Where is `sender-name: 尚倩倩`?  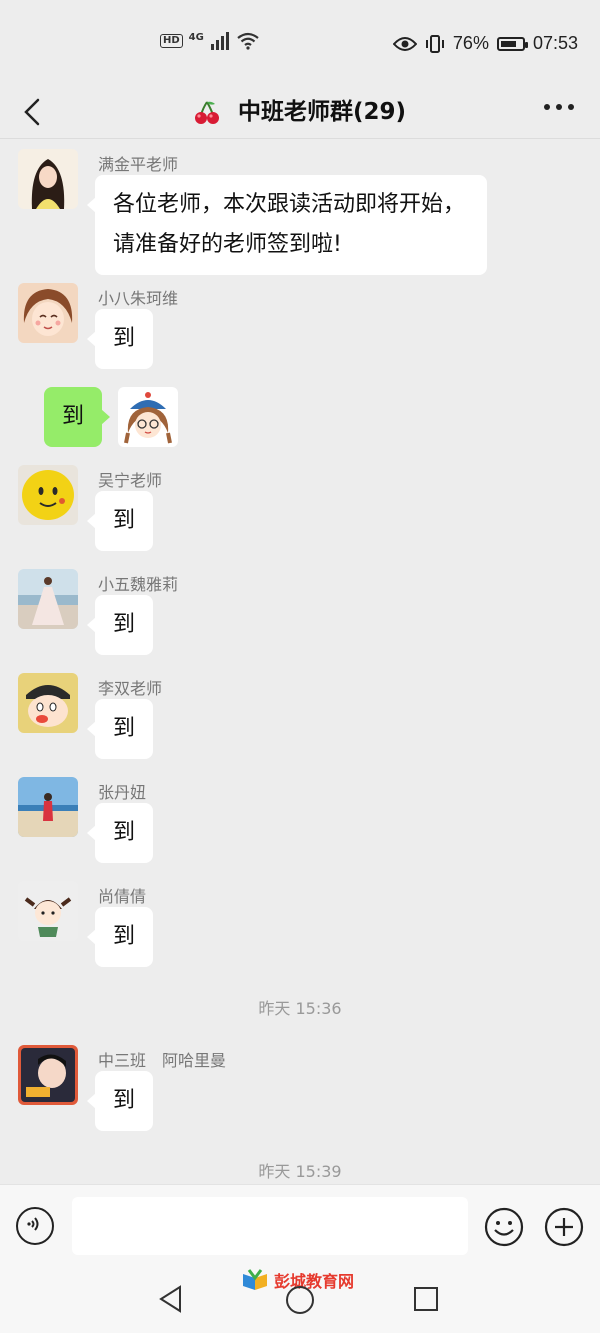 sender-name: 尚倩倩 is located at coordinates (122, 896).